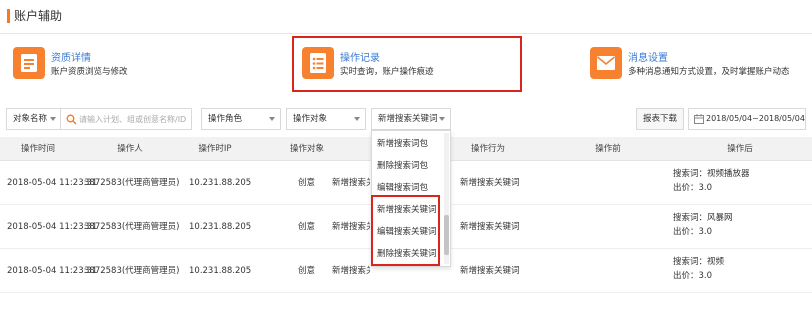 The height and width of the screenshot is (315, 812). Describe the element at coordinates (406, 17) in the screenshot. I see `page-header: 账户辅助` at that location.